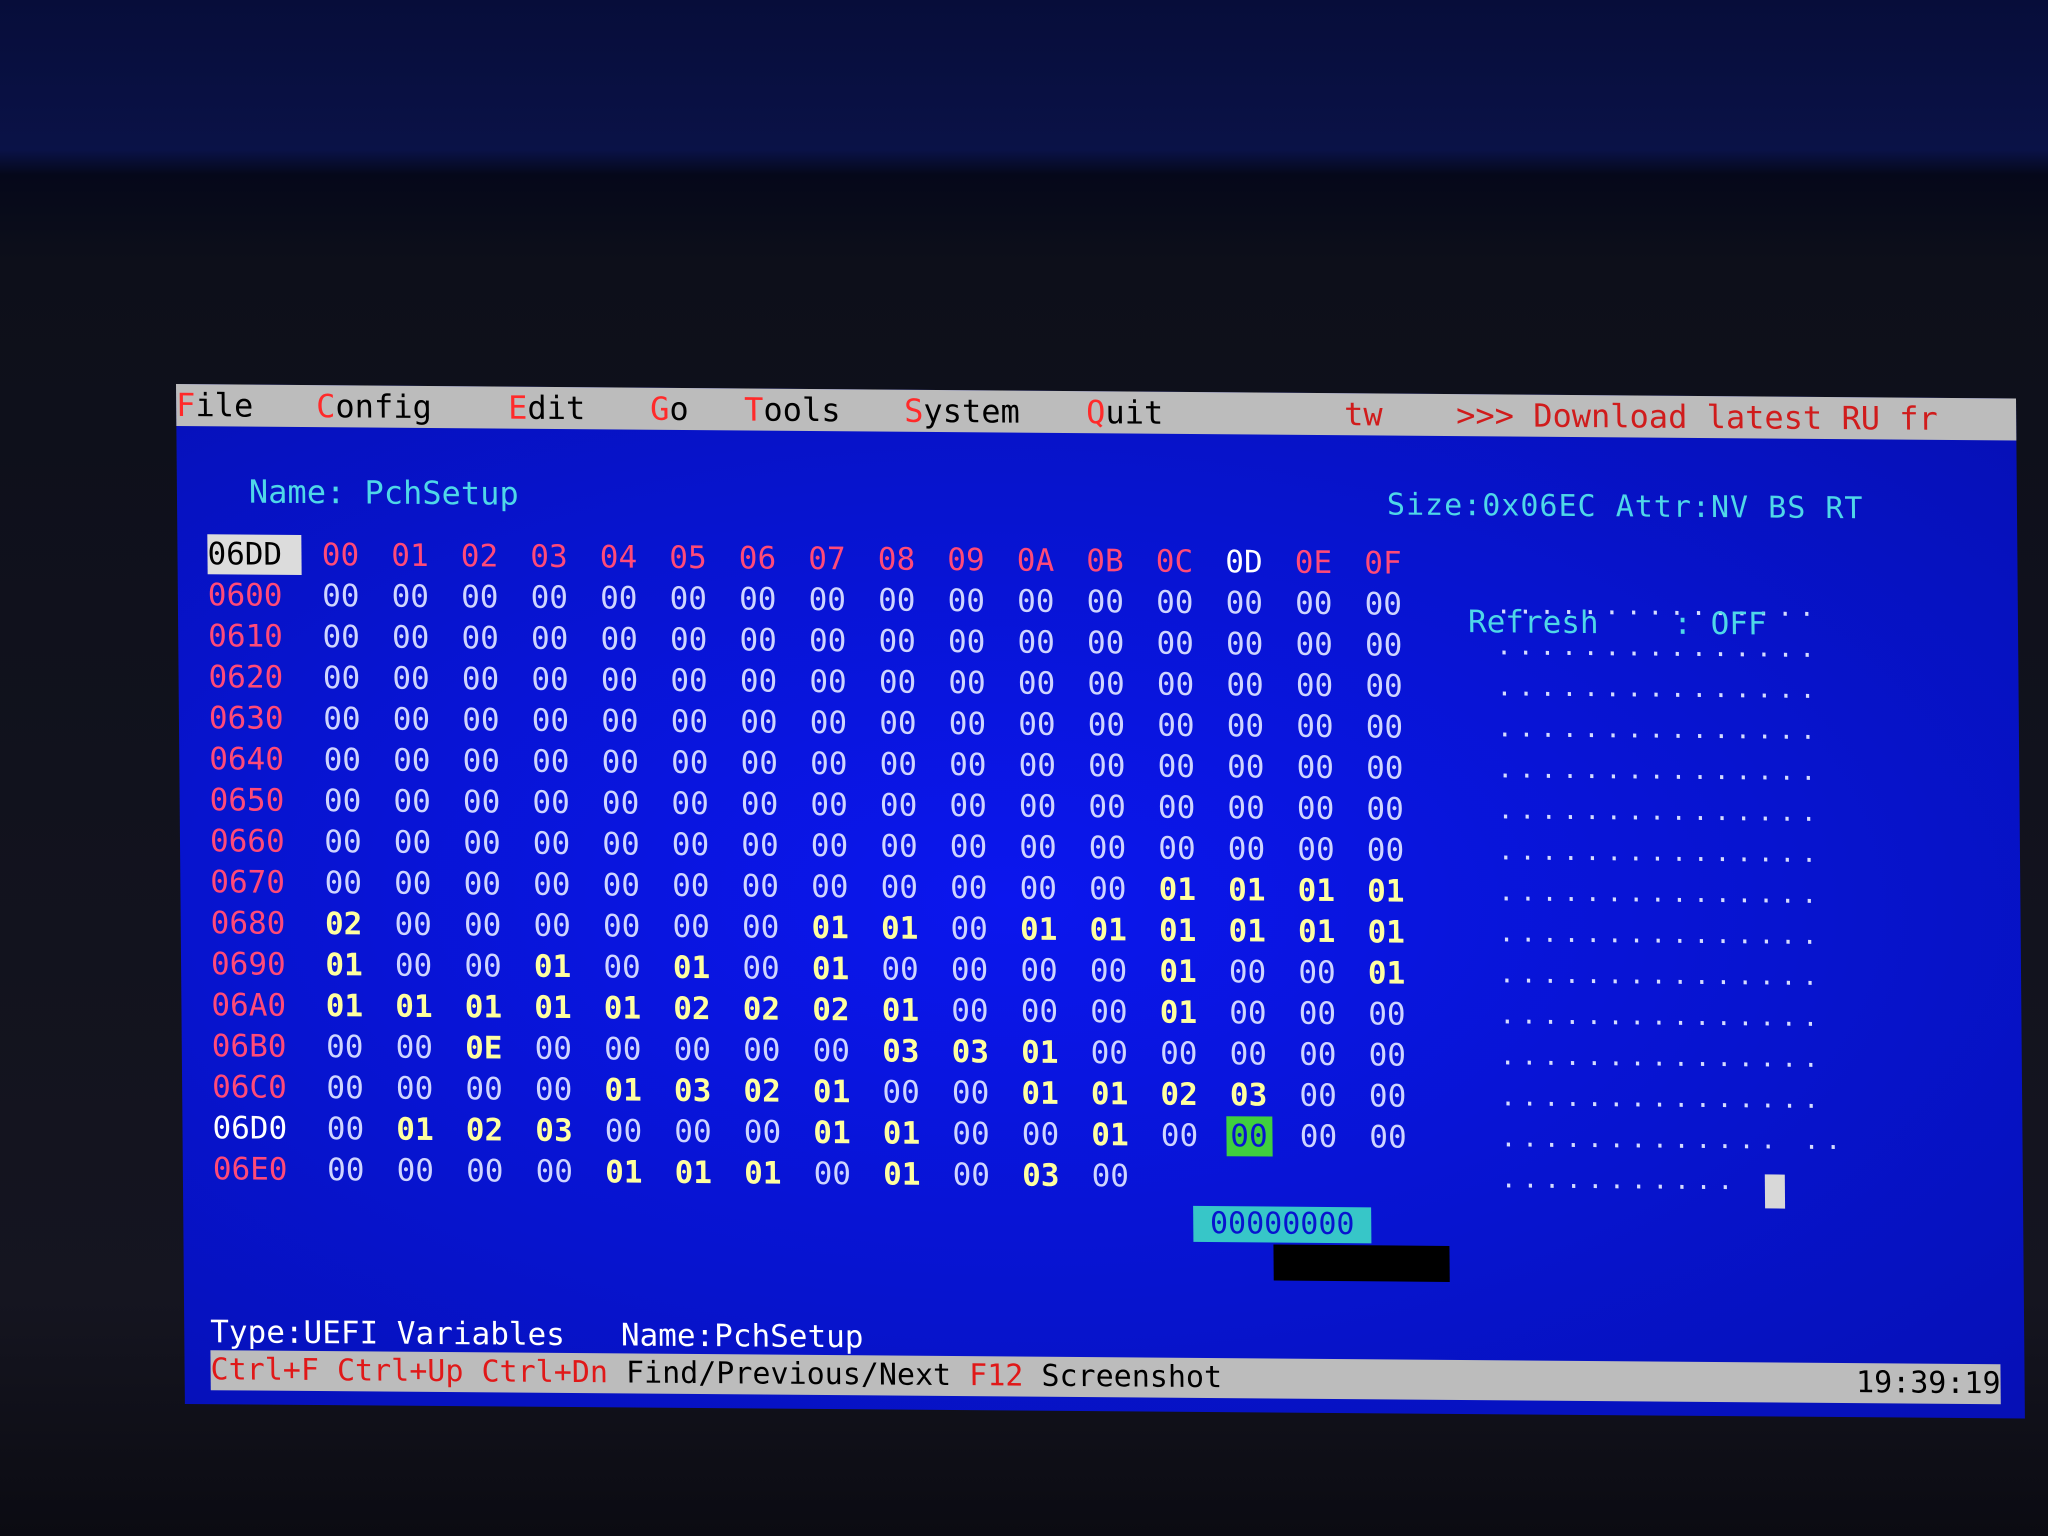 The image size is (2048, 1536). What do you see at coordinates (1124, 412) in the screenshot?
I see `menu-quit: Quit` at bounding box center [1124, 412].